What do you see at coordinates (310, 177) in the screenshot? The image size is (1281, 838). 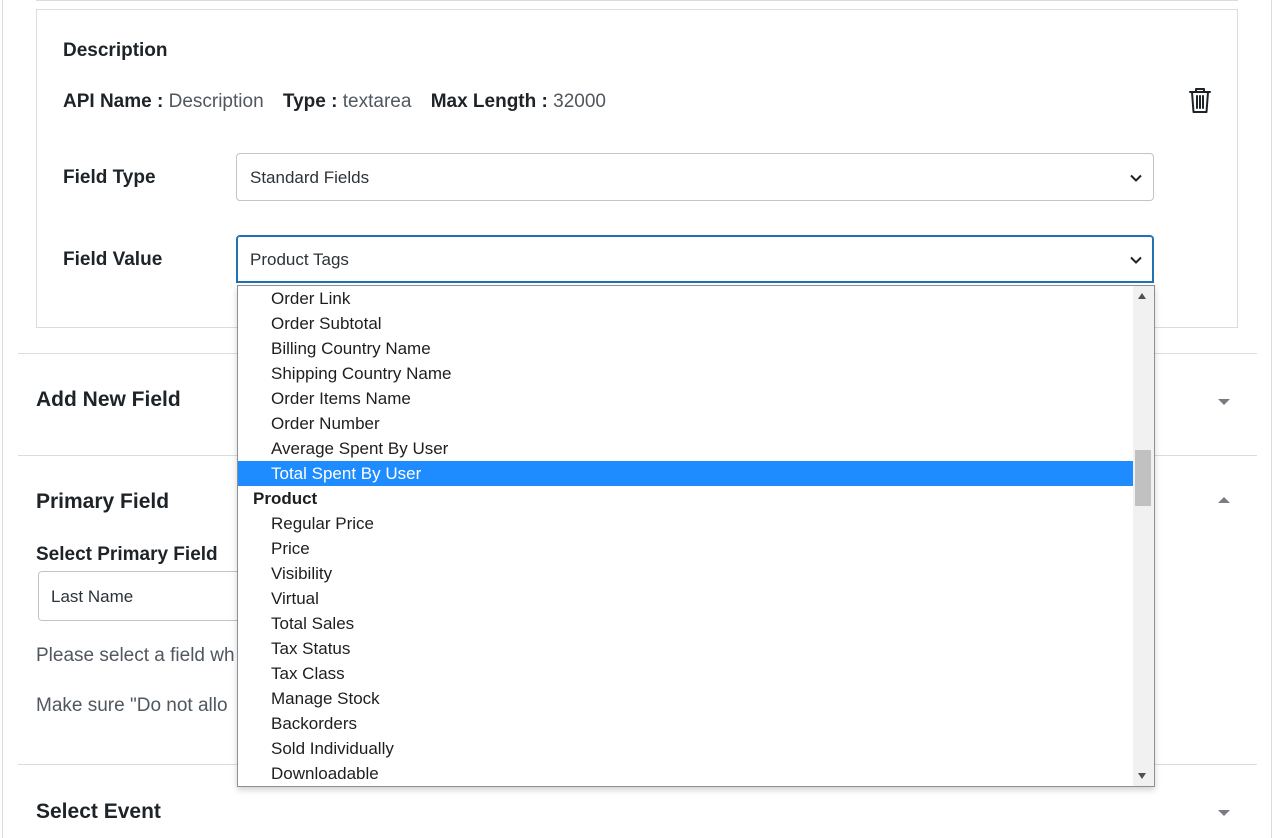 I see `field-type-value: Standard Fields` at bounding box center [310, 177].